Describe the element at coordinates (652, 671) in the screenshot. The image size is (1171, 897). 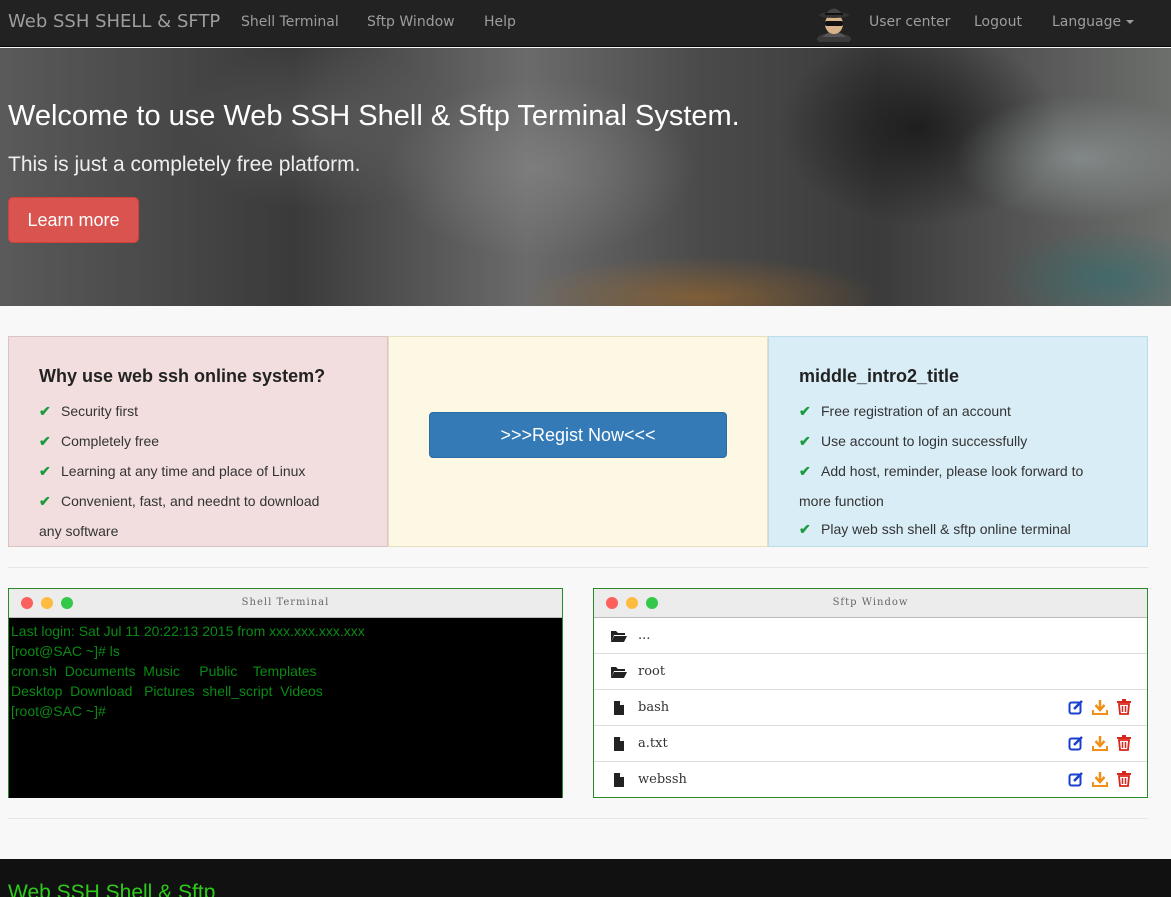
I see `file-name: root` at that location.